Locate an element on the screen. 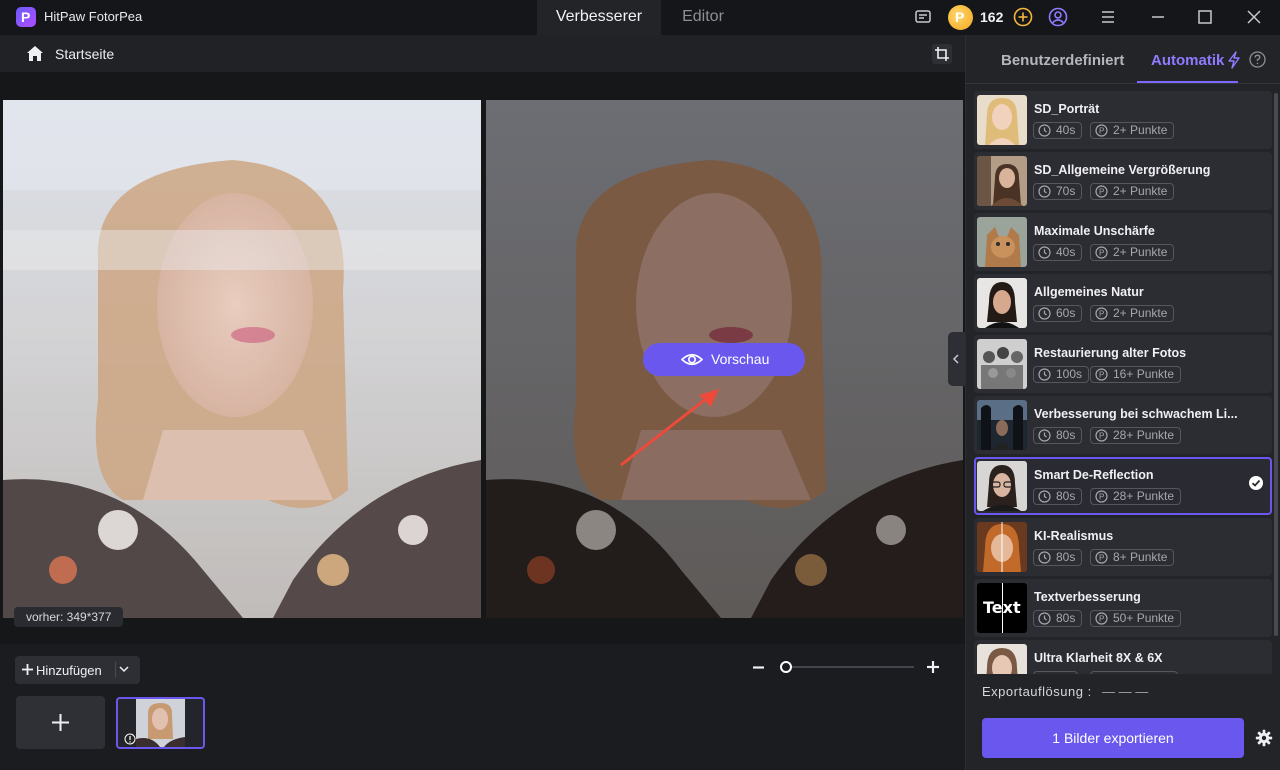 Image resolution: width=1280 pixels, height=770 pixels. zoom-slider-track is located at coordinates (850, 667).